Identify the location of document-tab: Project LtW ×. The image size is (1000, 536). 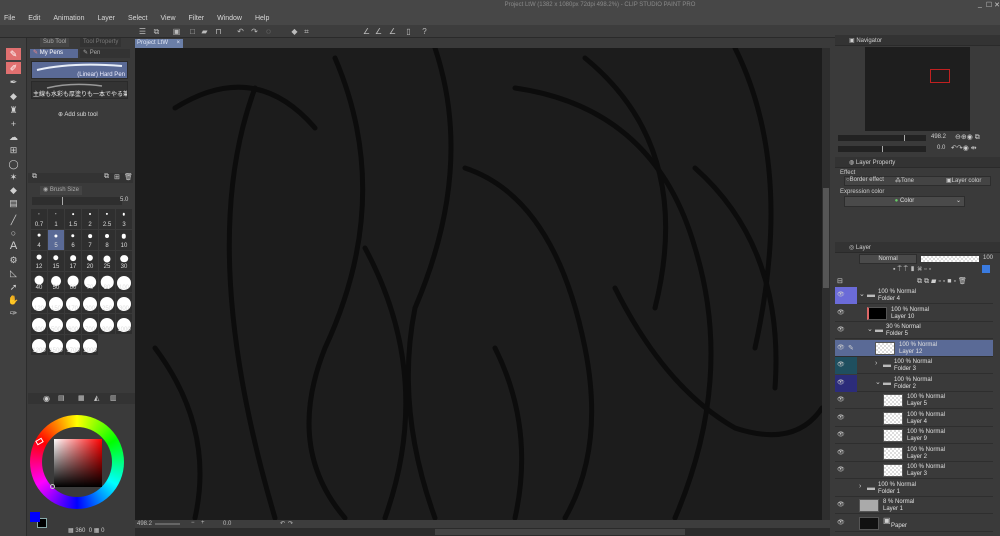
(159, 43).